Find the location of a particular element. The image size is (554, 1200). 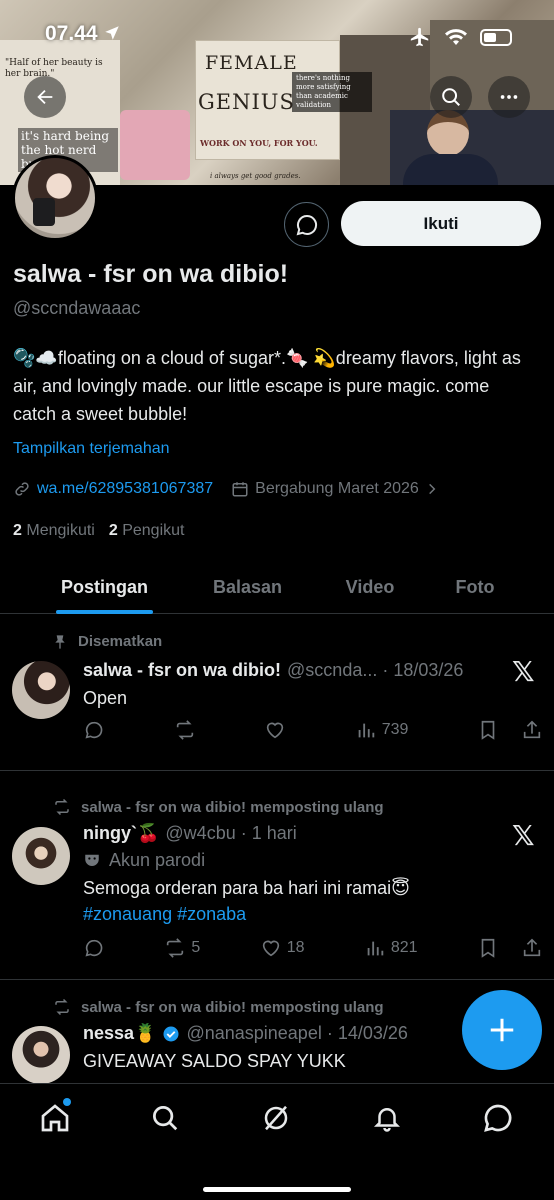

bell-icon is located at coordinates (387, 1120).